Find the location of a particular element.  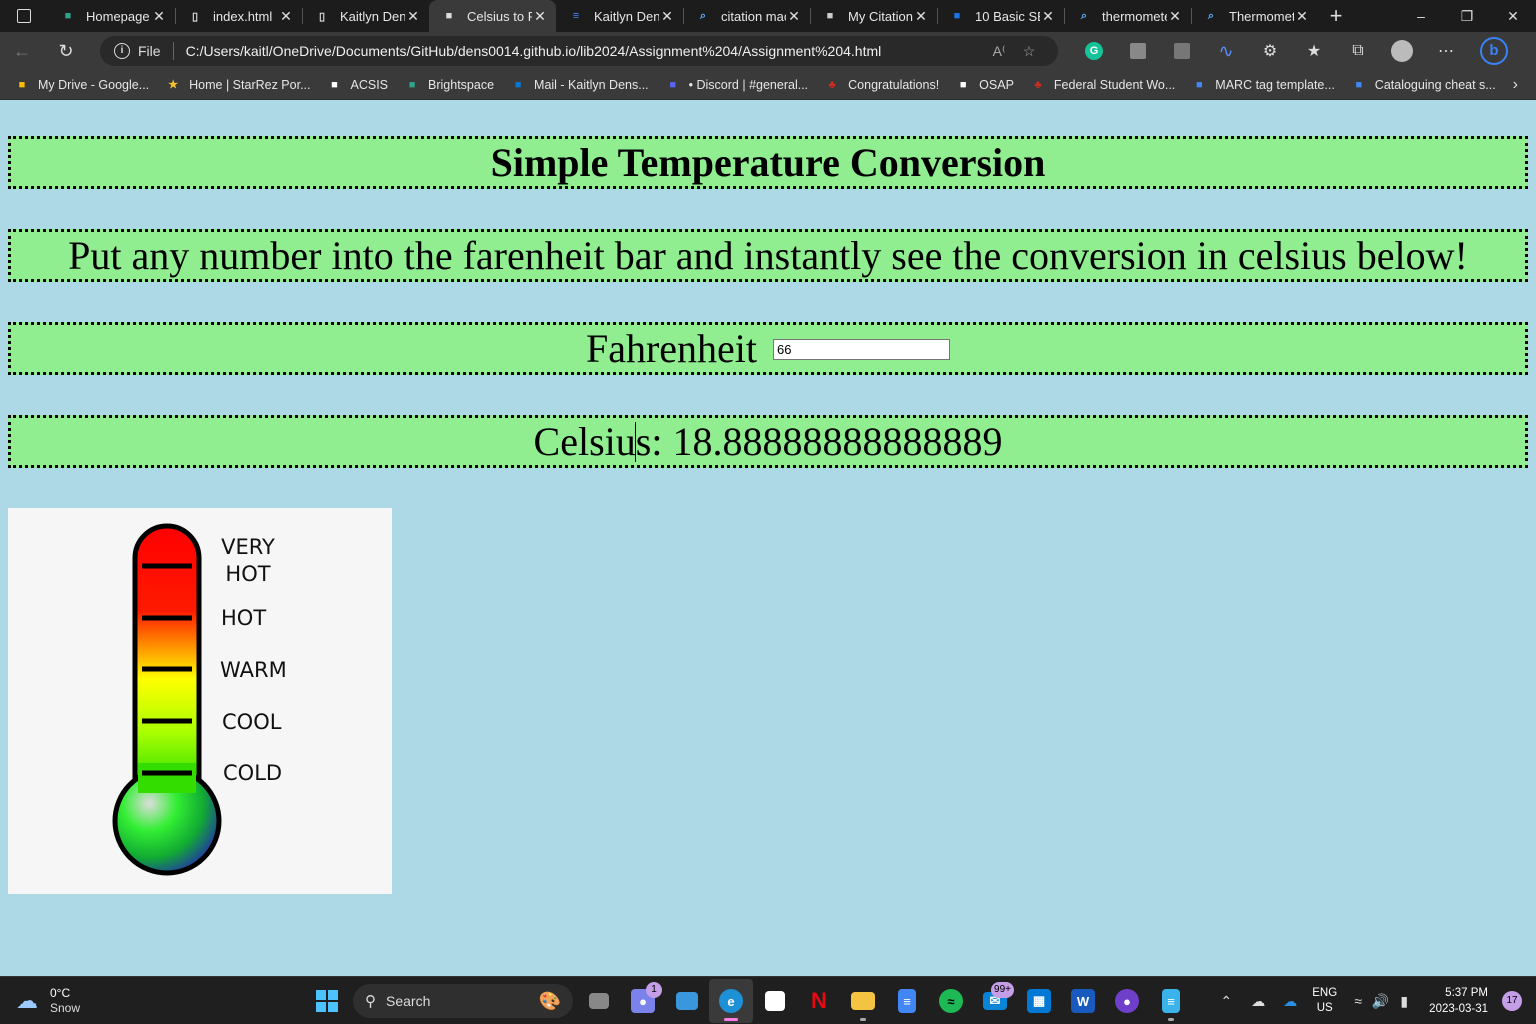

notification-count-badge: 17 is located at coordinates (1512, 1001).